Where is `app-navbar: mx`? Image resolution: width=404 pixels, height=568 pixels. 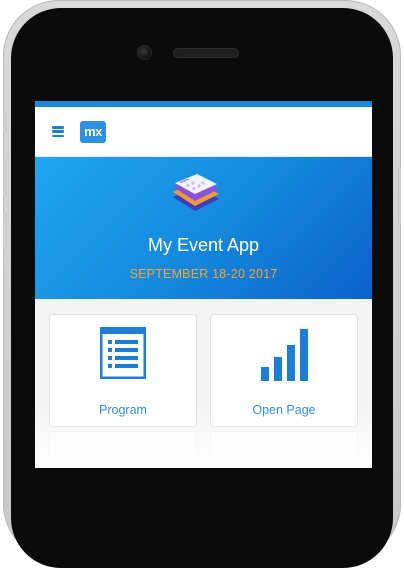
app-navbar: mx is located at coordinates (203, 132).